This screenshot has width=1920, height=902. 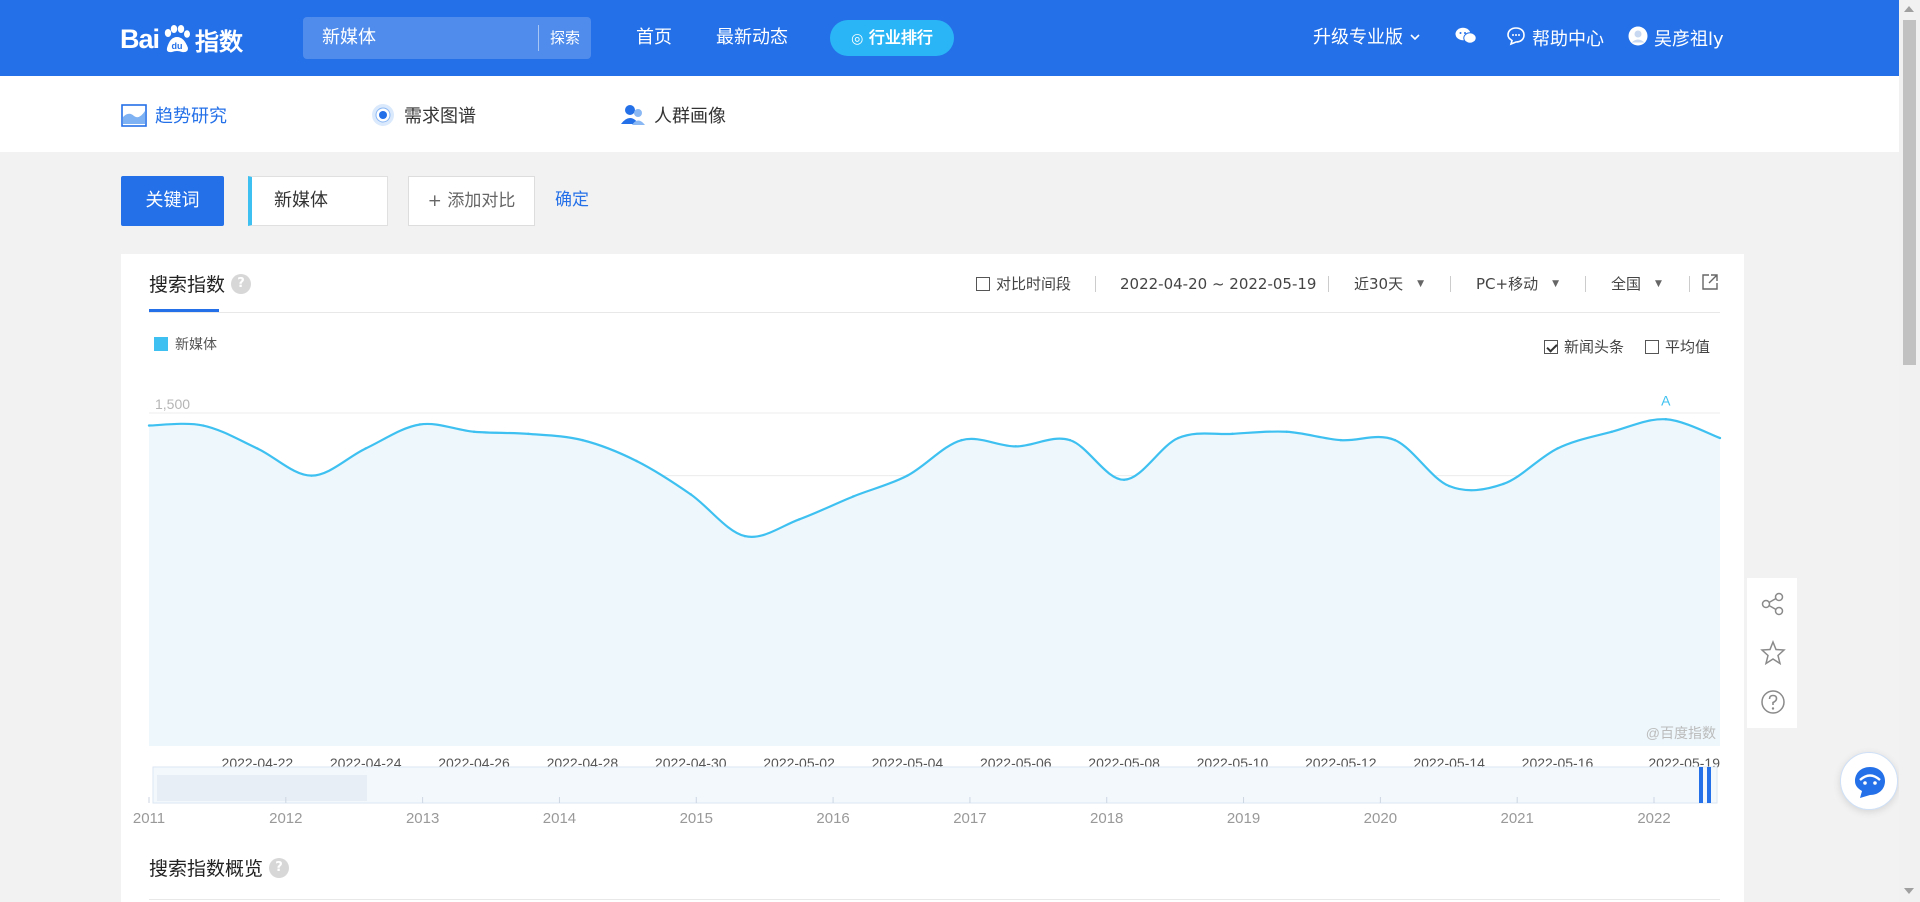 I want to click on avatar, so click(x=1638, y=39).